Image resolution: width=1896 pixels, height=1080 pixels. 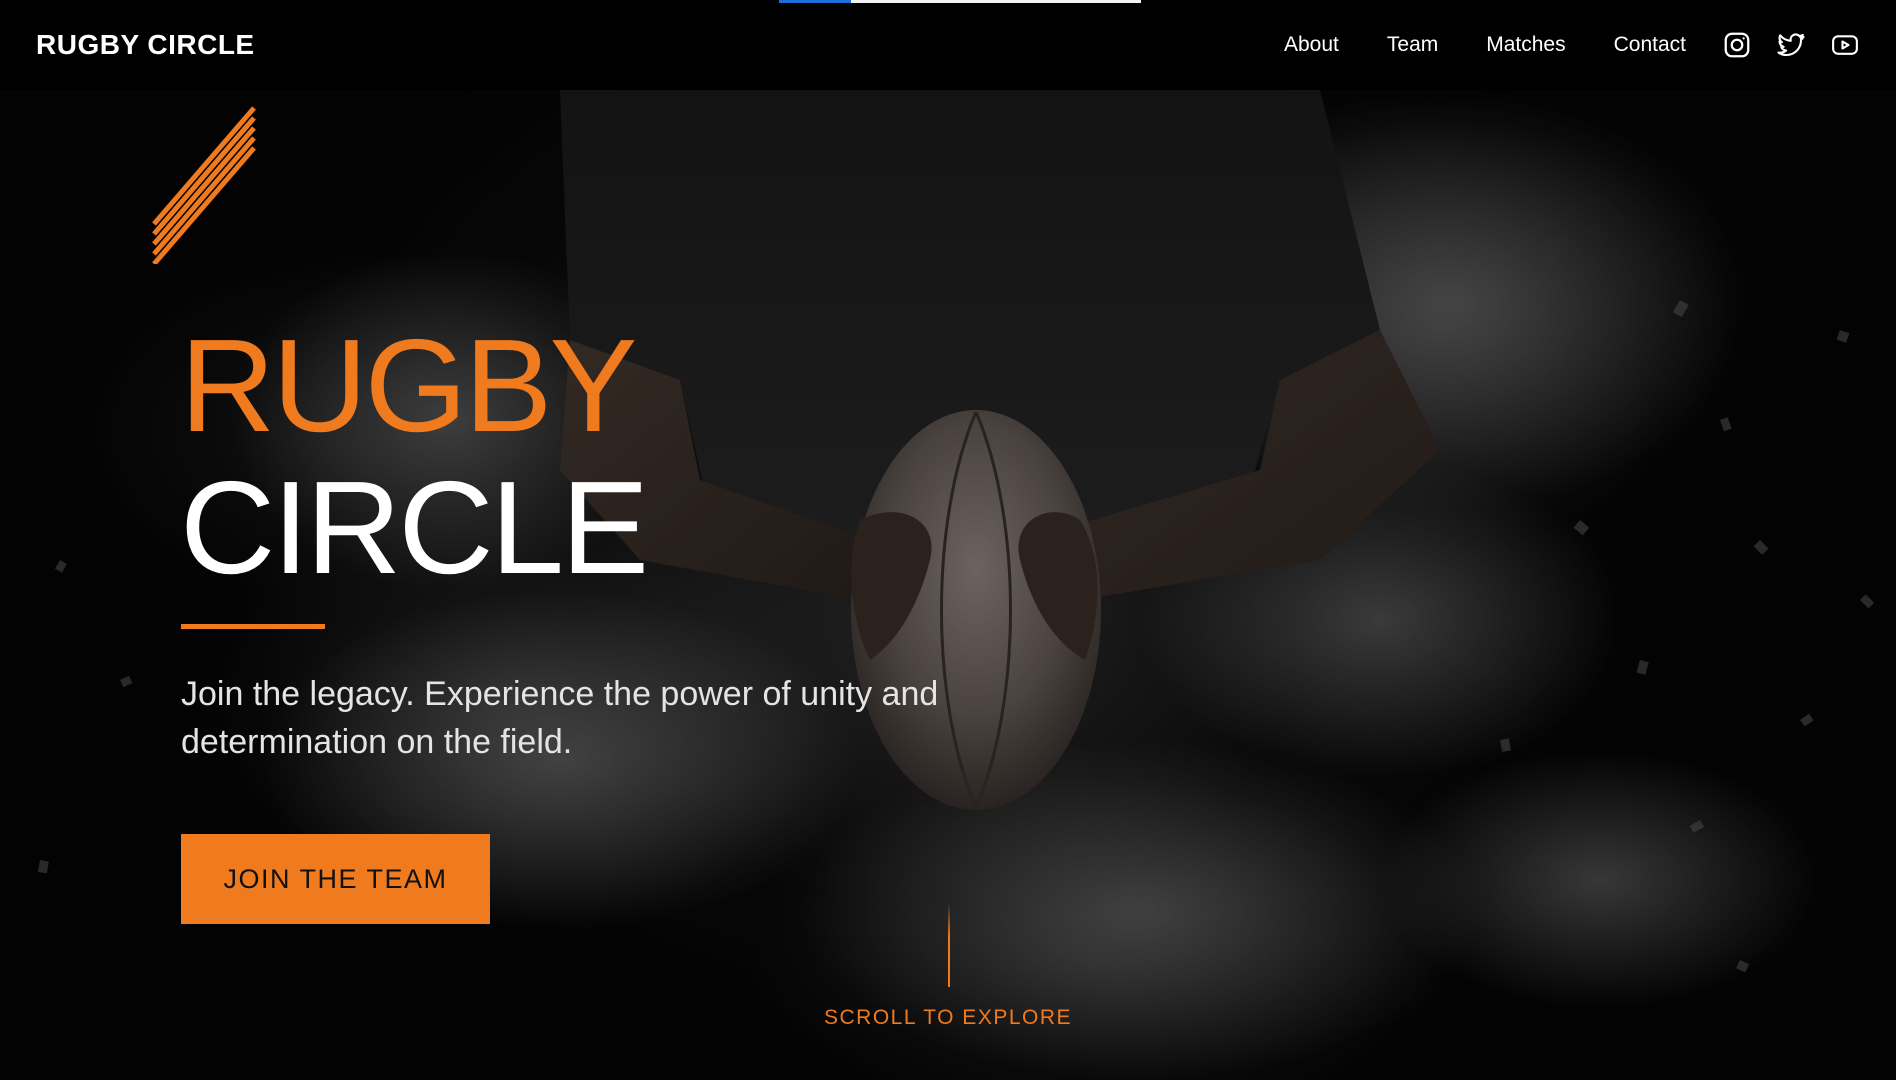 I want to click on social-links, so click(x=1791, y=45).